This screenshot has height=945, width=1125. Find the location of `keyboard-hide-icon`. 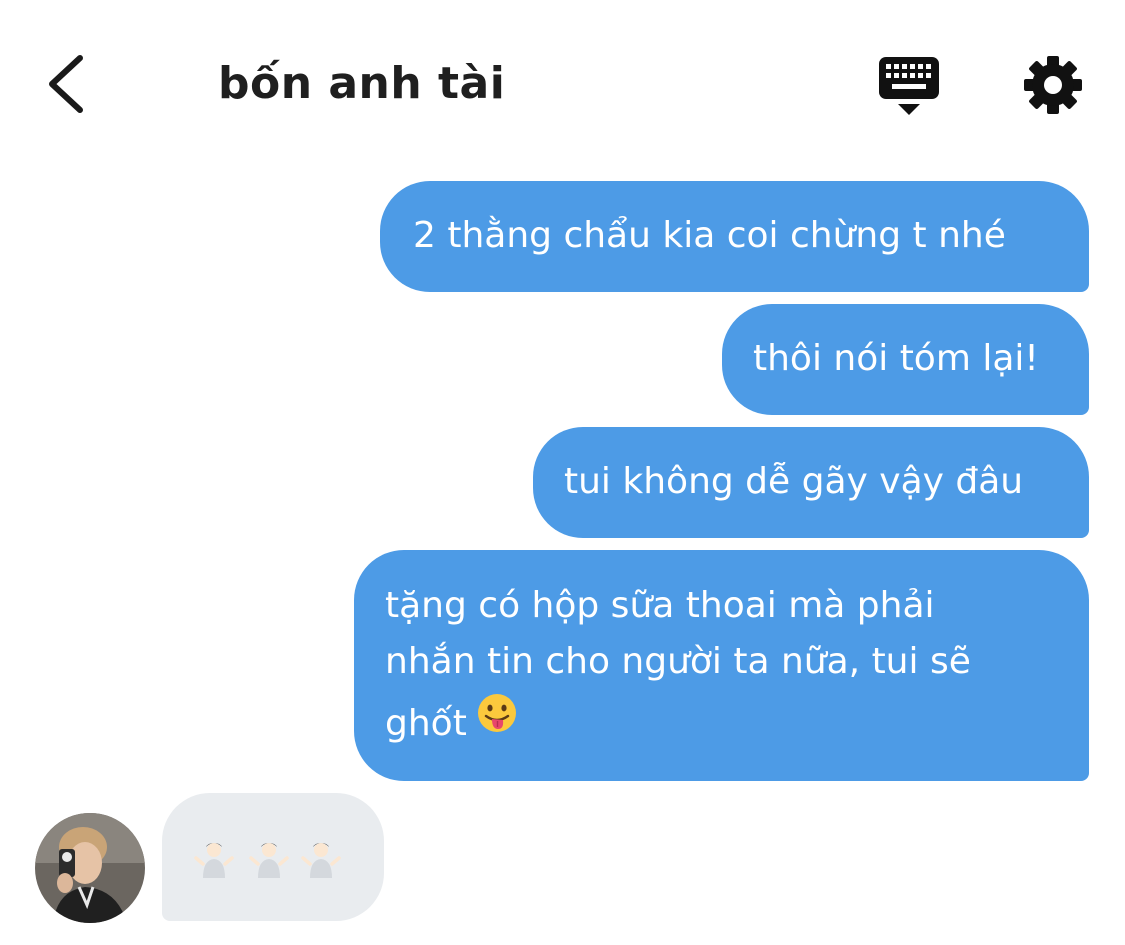

keyboard-hide-icon is located at coordinates (909, 86).